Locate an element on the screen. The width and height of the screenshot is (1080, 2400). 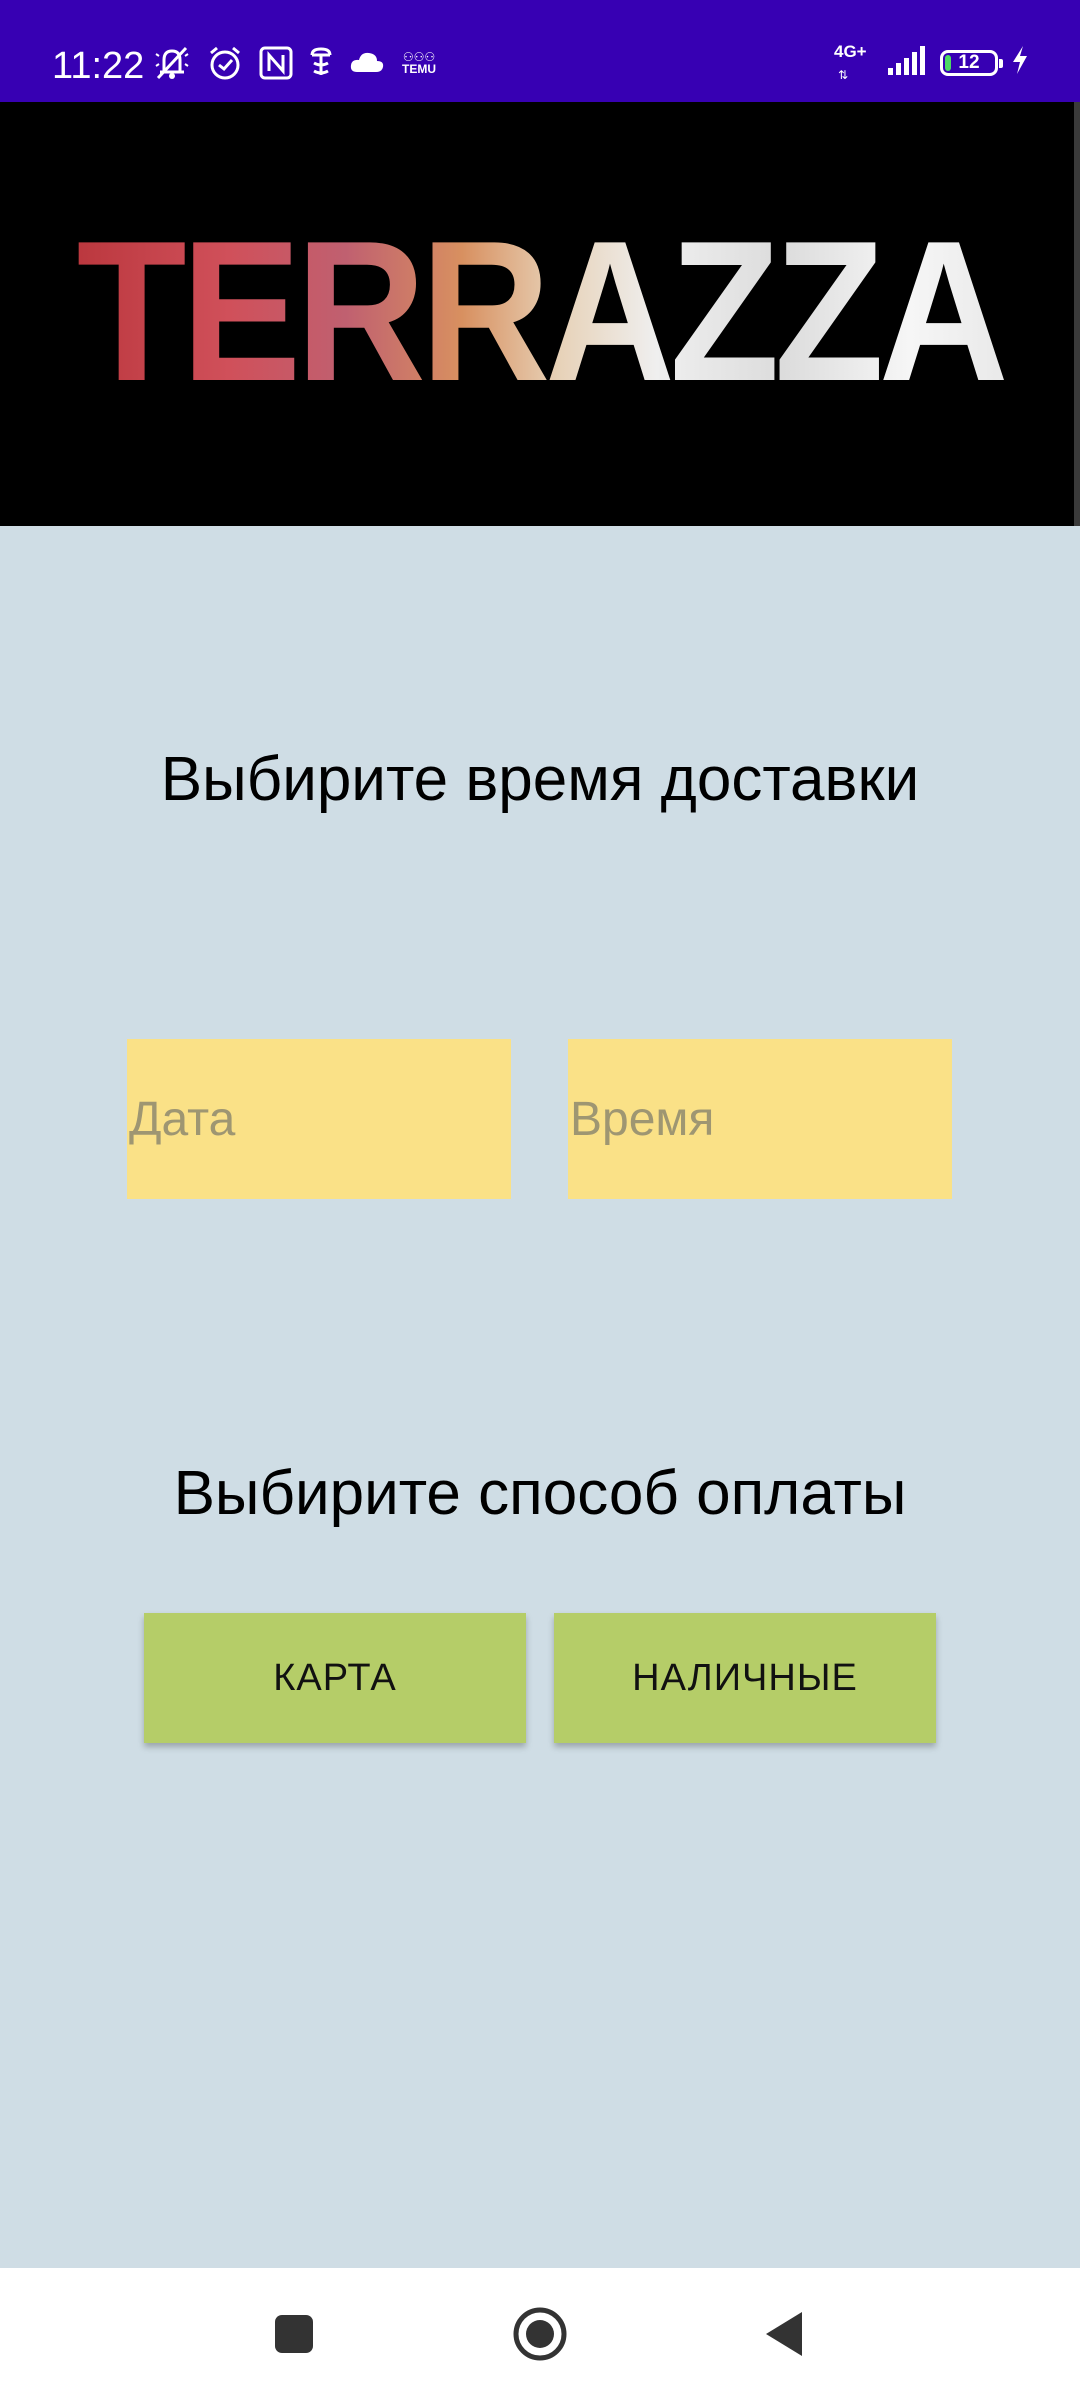
status-icons-right: 4G+ ⇅ 12 is located at coordinates (932, 62).